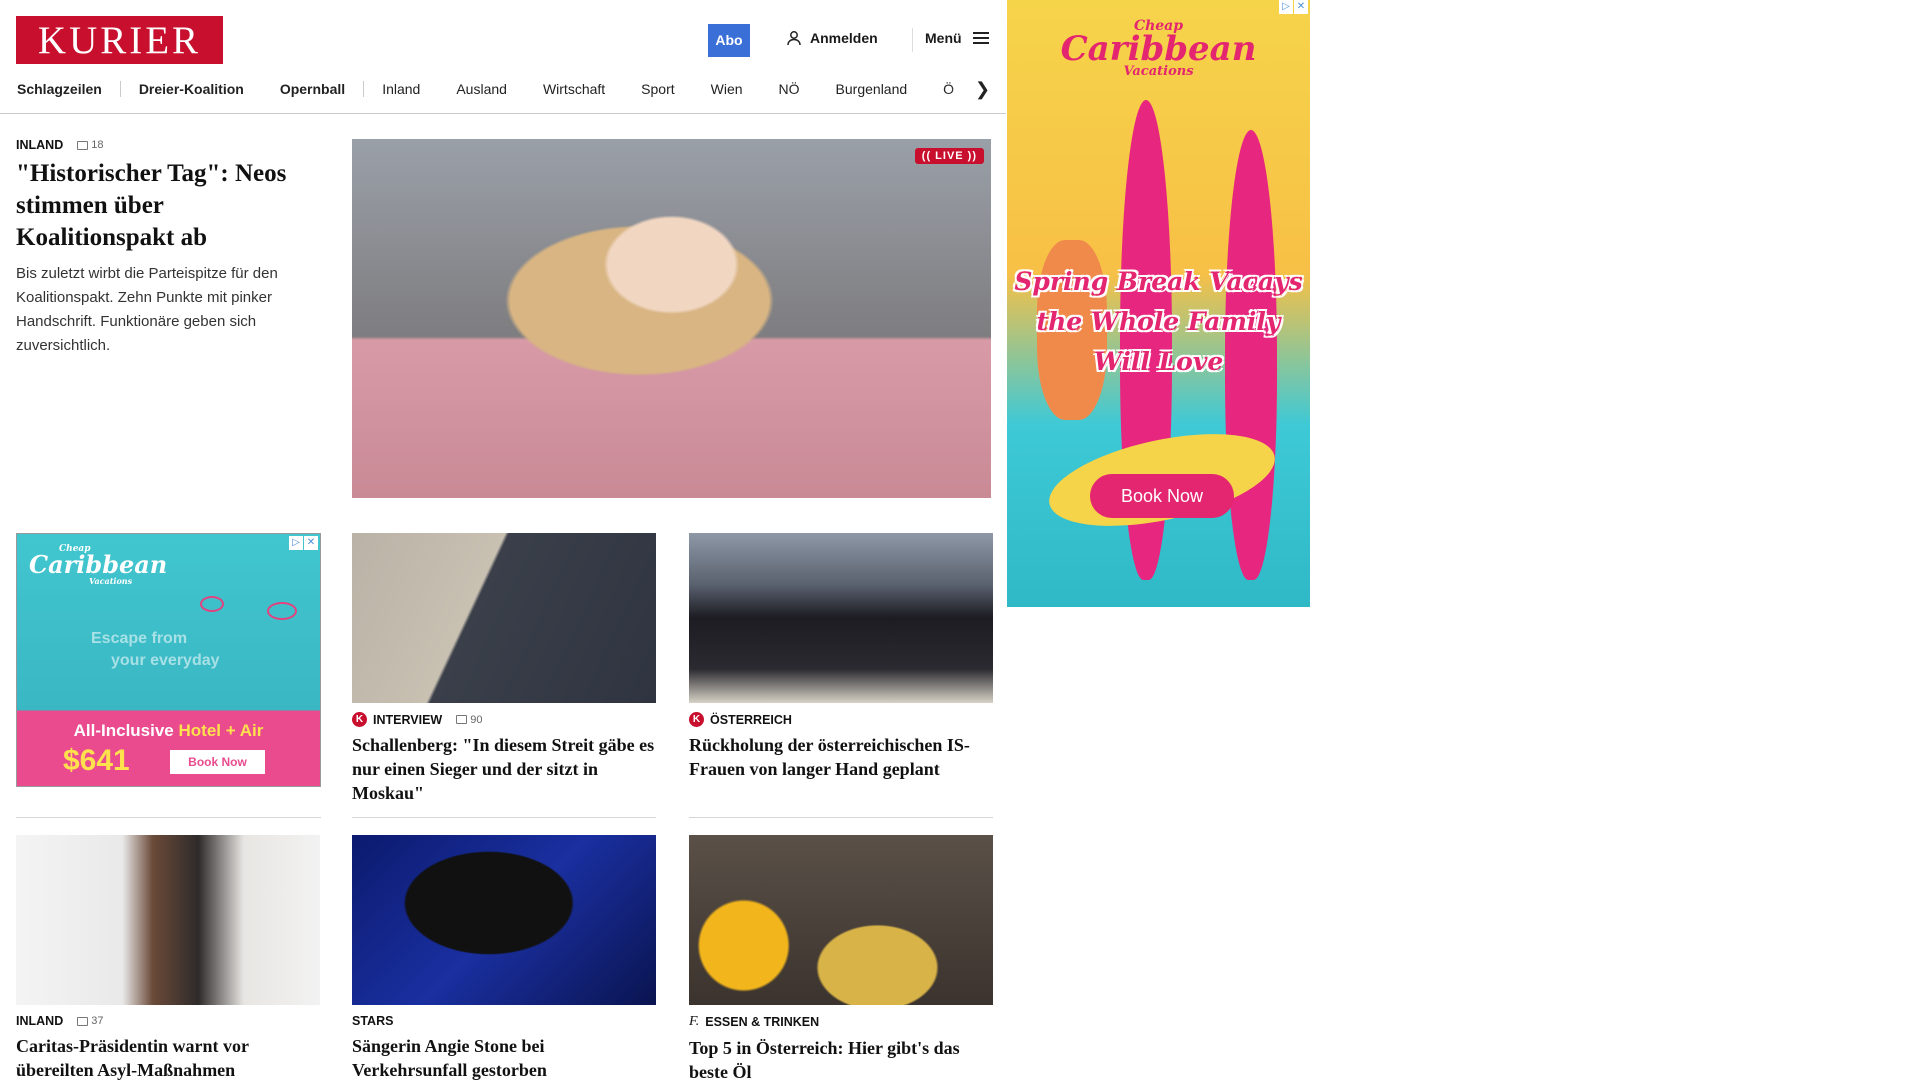  I want to click on card-section: INLAND, so click(40, 1021).